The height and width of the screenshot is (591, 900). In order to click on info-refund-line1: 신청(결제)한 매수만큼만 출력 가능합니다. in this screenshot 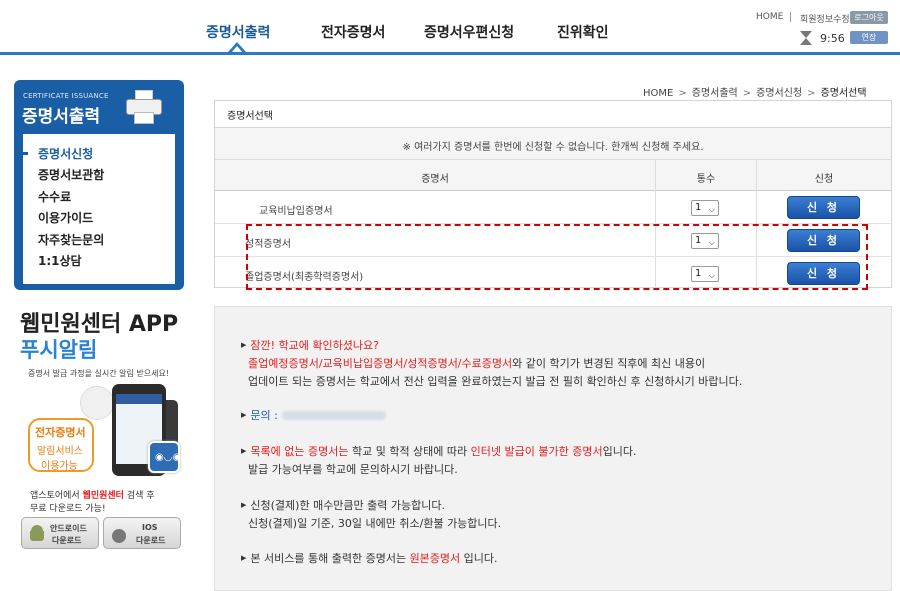, I will do `click(343, 505)`.